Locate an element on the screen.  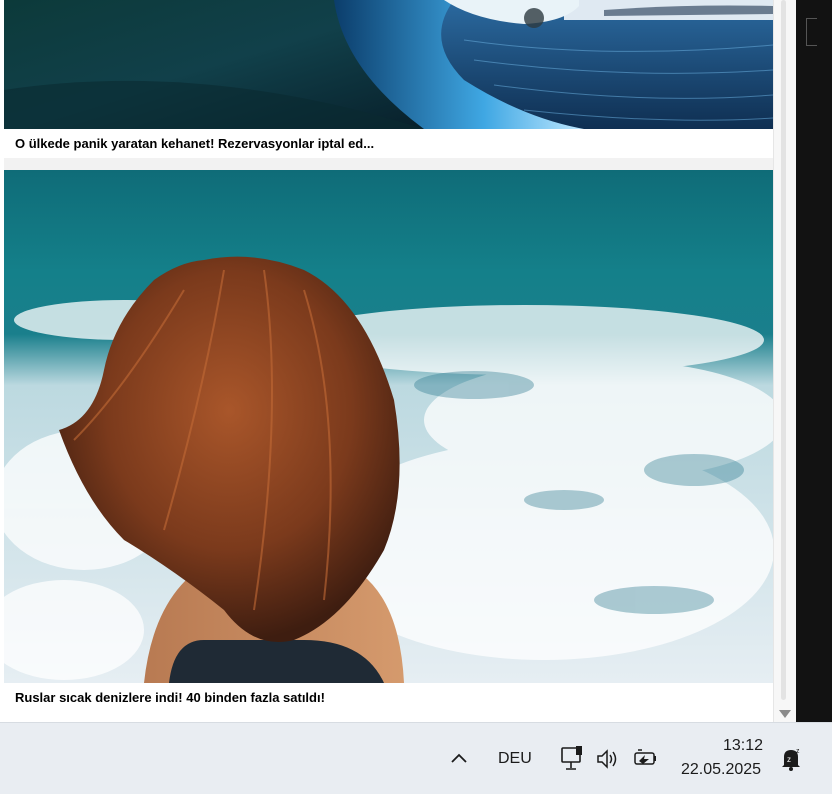
background-window-edge is located at coordinates (814, 361).